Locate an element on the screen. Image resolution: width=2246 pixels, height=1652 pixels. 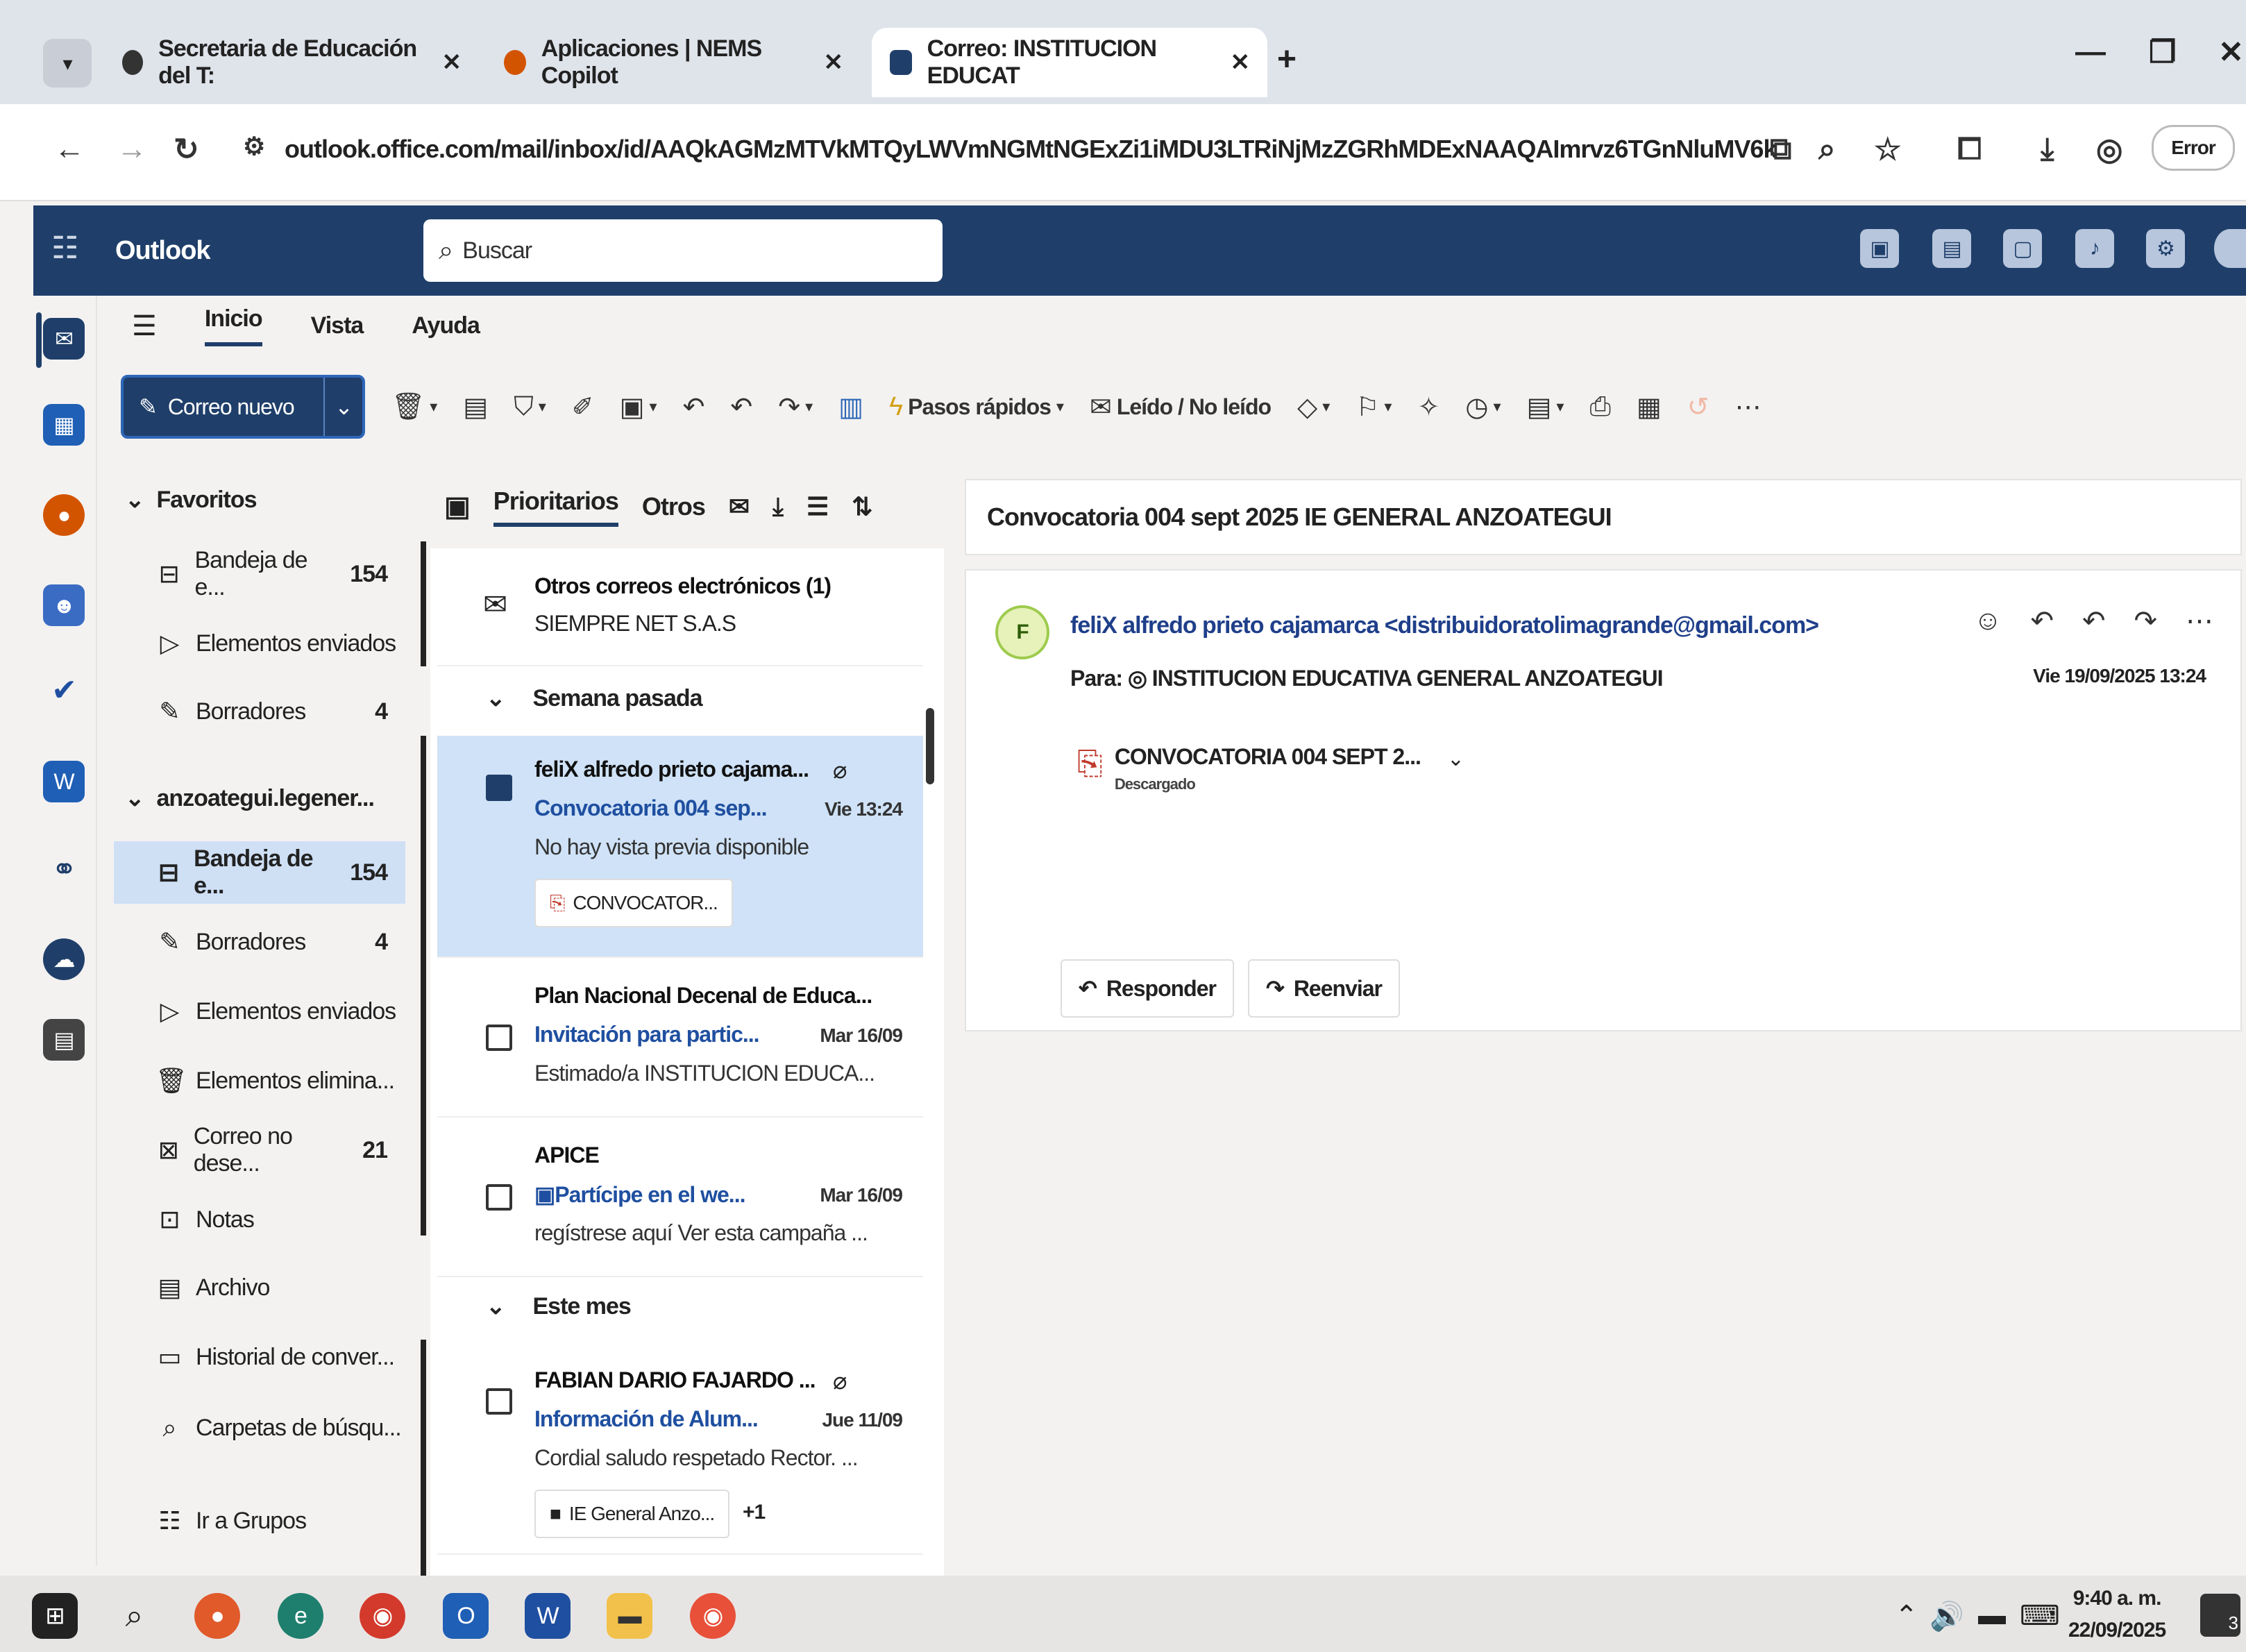
new-tab-icon: + is located at coordinates (1287, 59).